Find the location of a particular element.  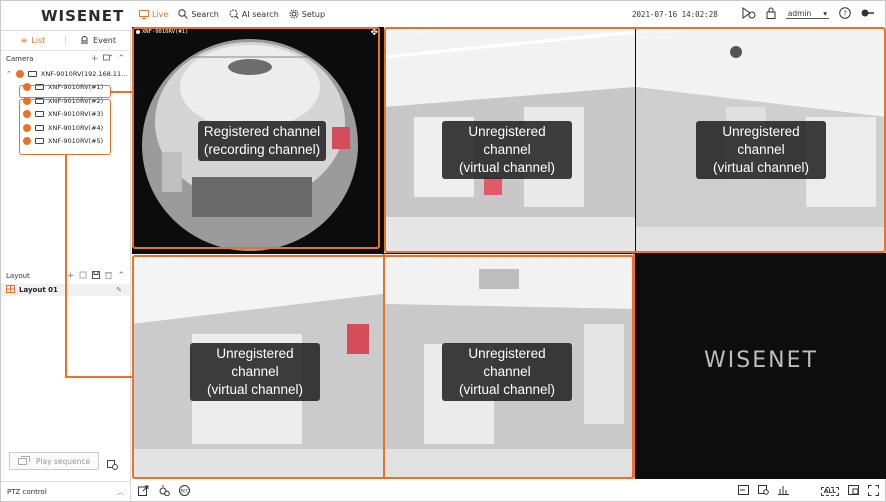

event-alarm-icon is located at coordinates (164, 491).